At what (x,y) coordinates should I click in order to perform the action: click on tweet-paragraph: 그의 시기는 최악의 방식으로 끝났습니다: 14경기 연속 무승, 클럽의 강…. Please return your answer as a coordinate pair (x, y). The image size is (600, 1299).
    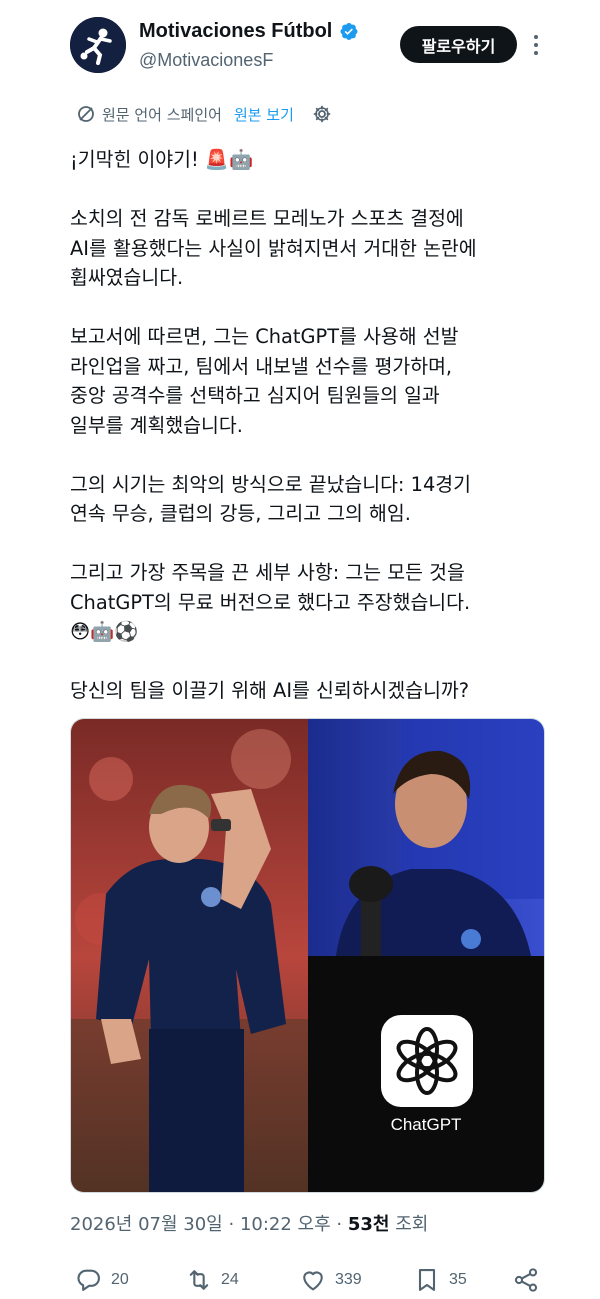
    Looking at the image, I should click on (270, 499).